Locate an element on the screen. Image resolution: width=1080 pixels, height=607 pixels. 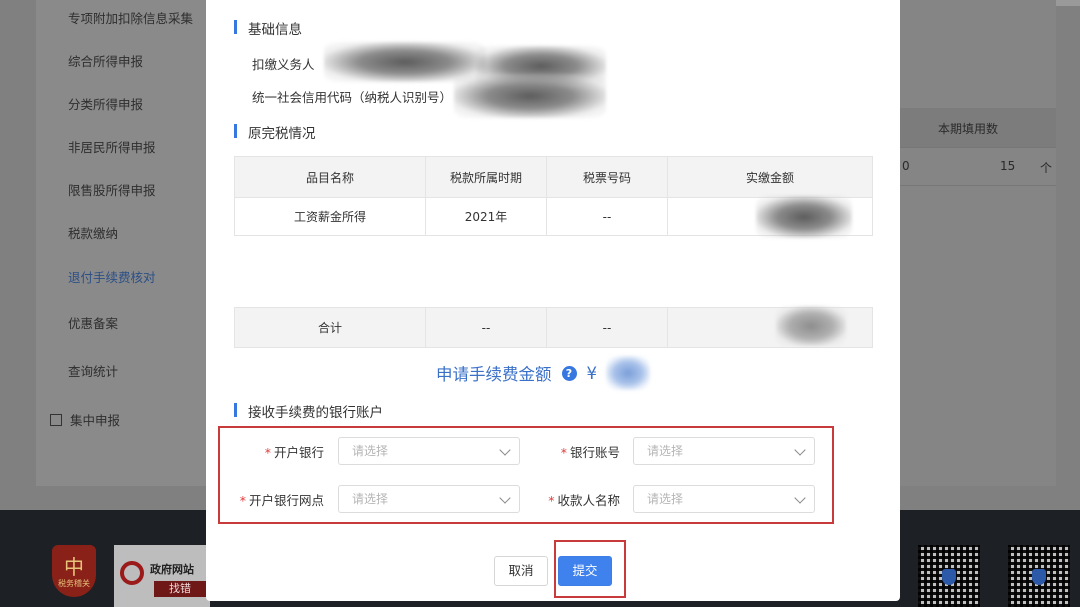
field-label-text: 收款人名称 is located at coordinates (588, 500).